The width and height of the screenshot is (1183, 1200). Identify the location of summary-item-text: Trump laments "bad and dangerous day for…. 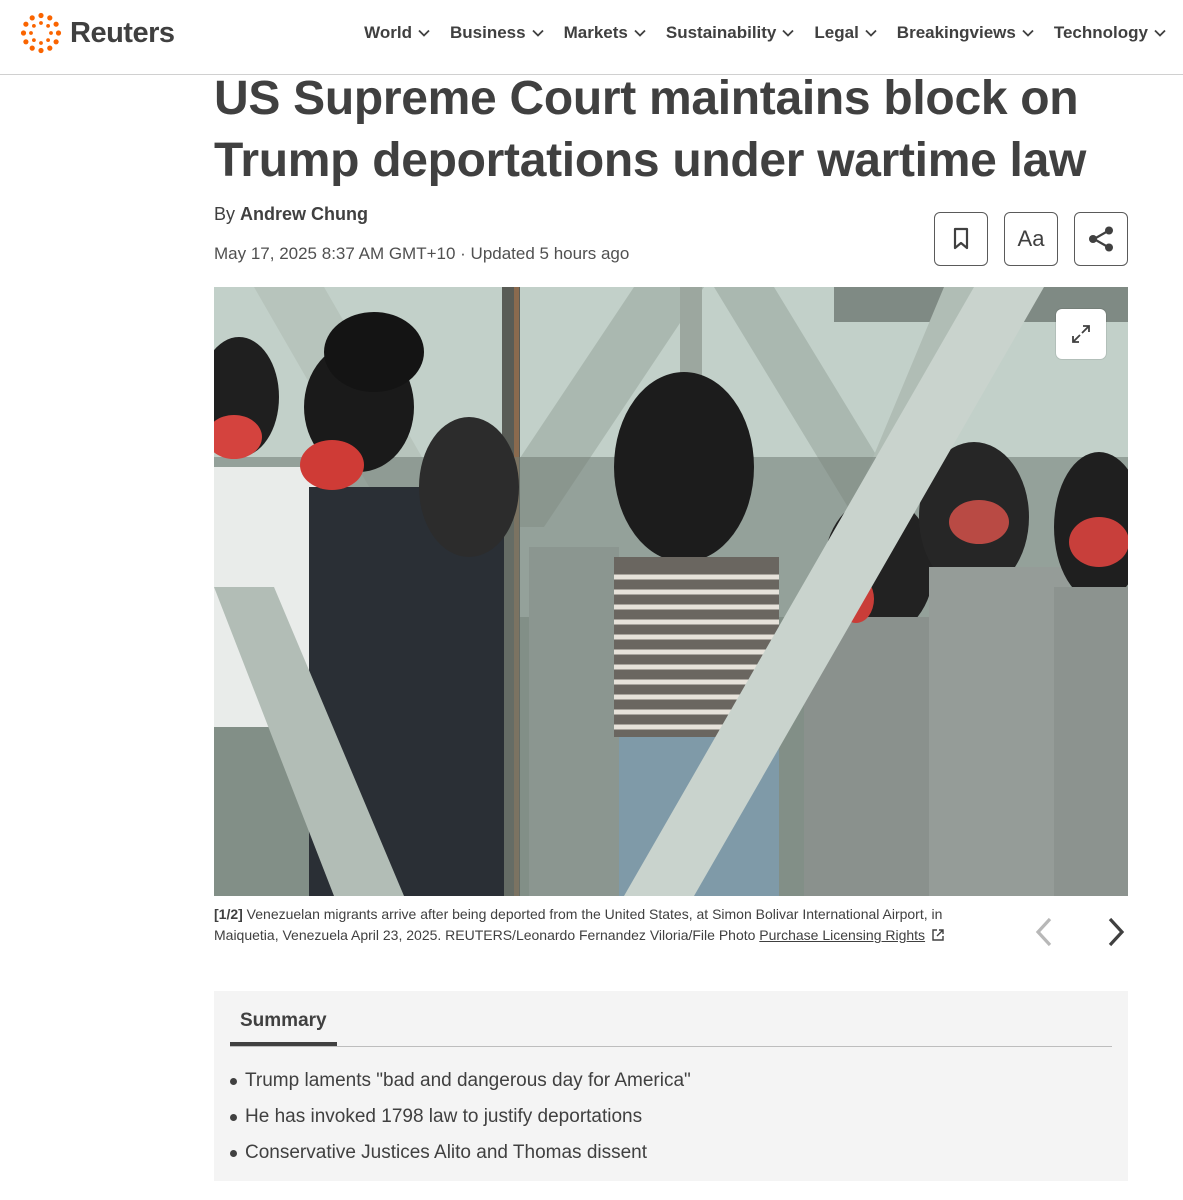
(468, 1080).